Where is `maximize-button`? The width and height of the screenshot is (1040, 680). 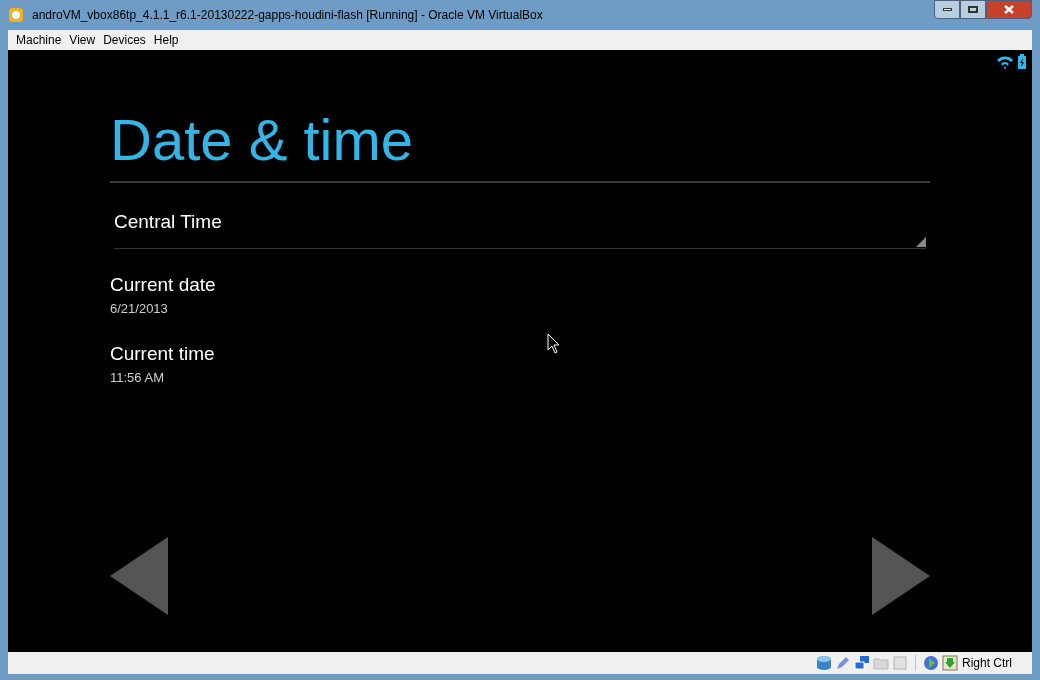
maximize-button is located at coordinates (973, 9).